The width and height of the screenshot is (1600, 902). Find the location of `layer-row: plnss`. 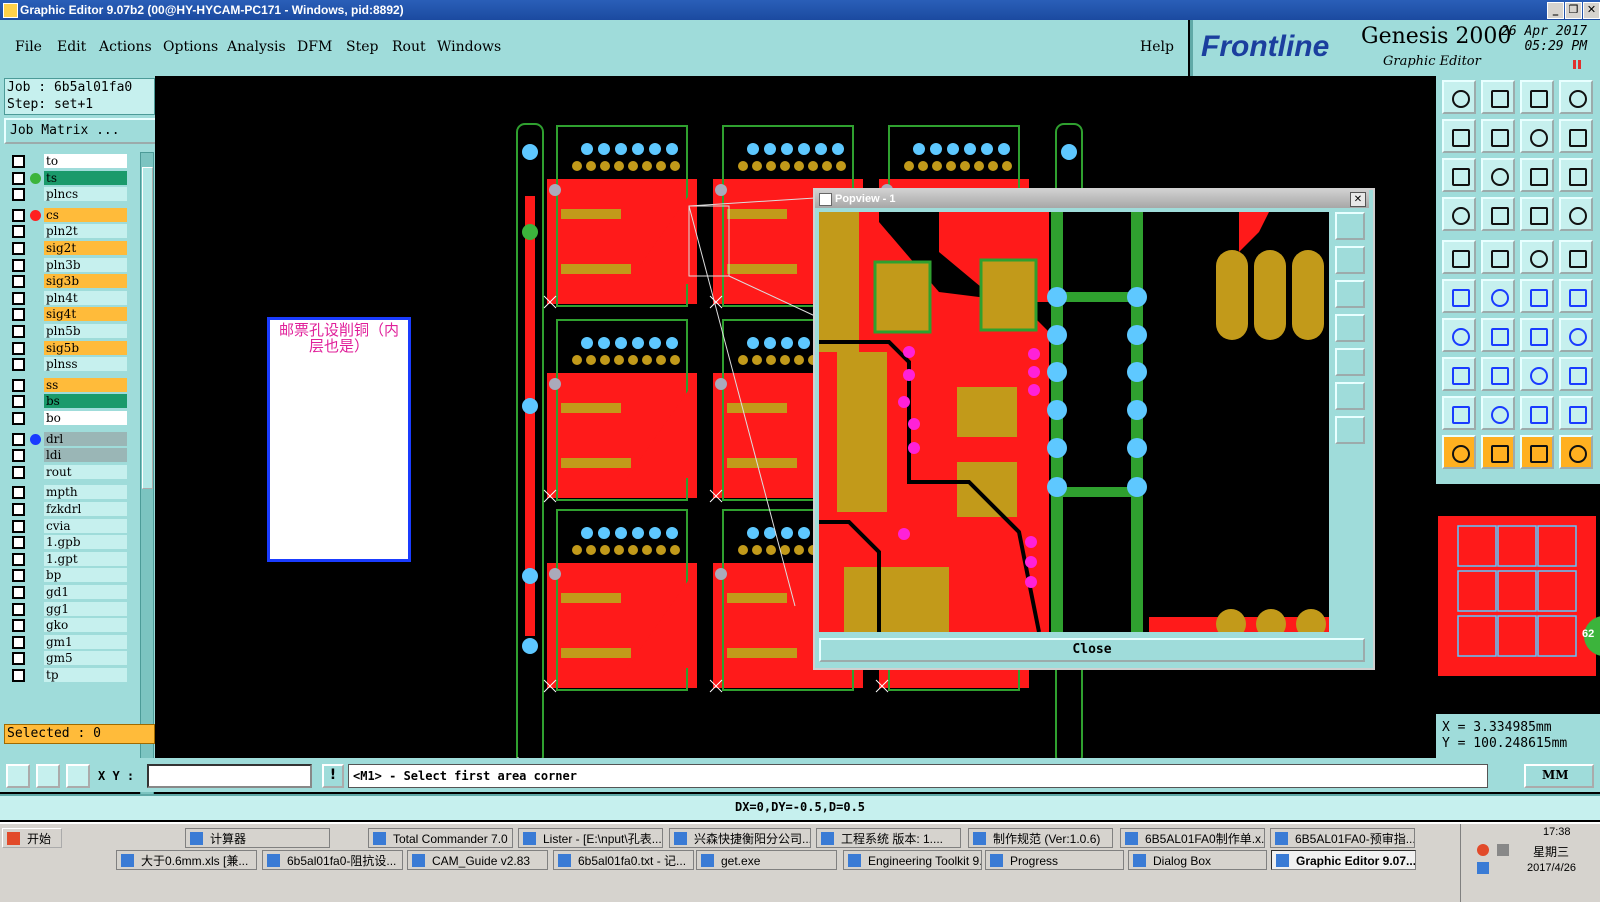

layer-row: plnss is located at coordinates (69, 364).